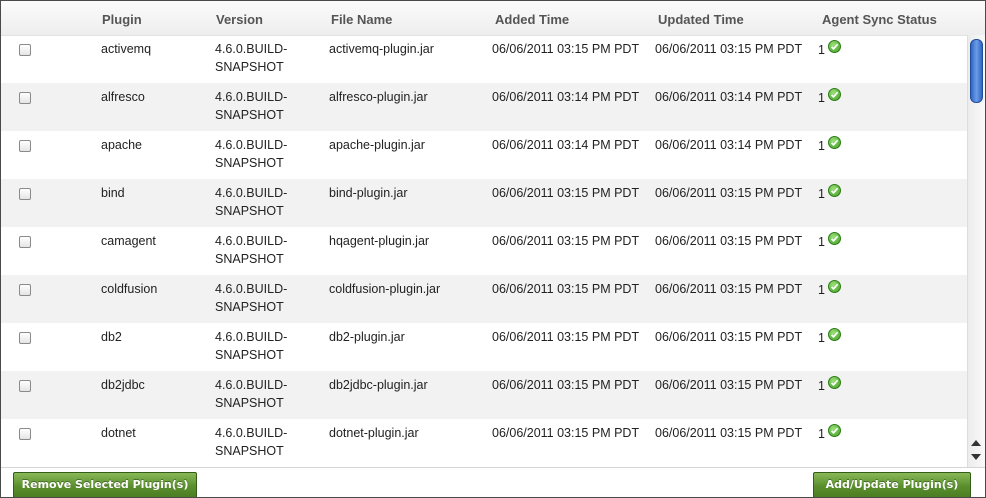 The width and height of the screenshot is (986, 498). Describe the element at coordinates (532, 19) in the screenshot. I see `column-header-added-time: Added Time` at that location.